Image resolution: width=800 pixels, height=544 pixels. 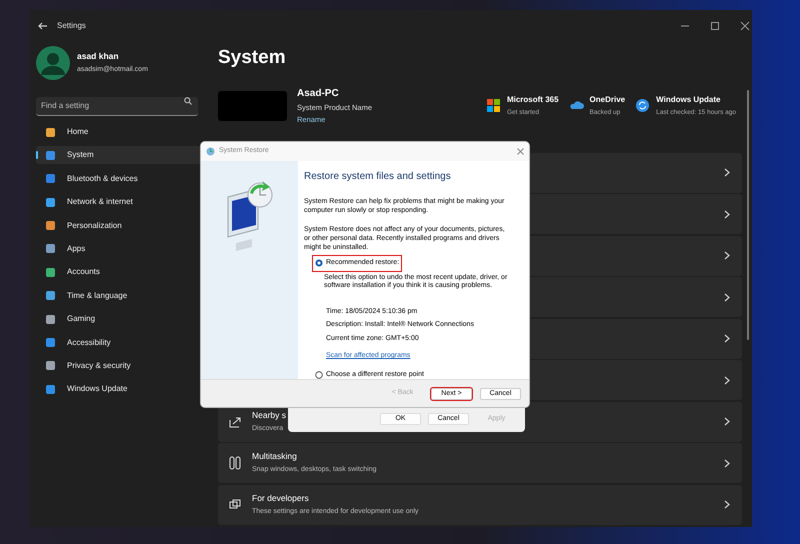 What do you see at coordinates (281, 498) in the screenshot?
I see `row-title: For developers` at bounding box center [281, 498].